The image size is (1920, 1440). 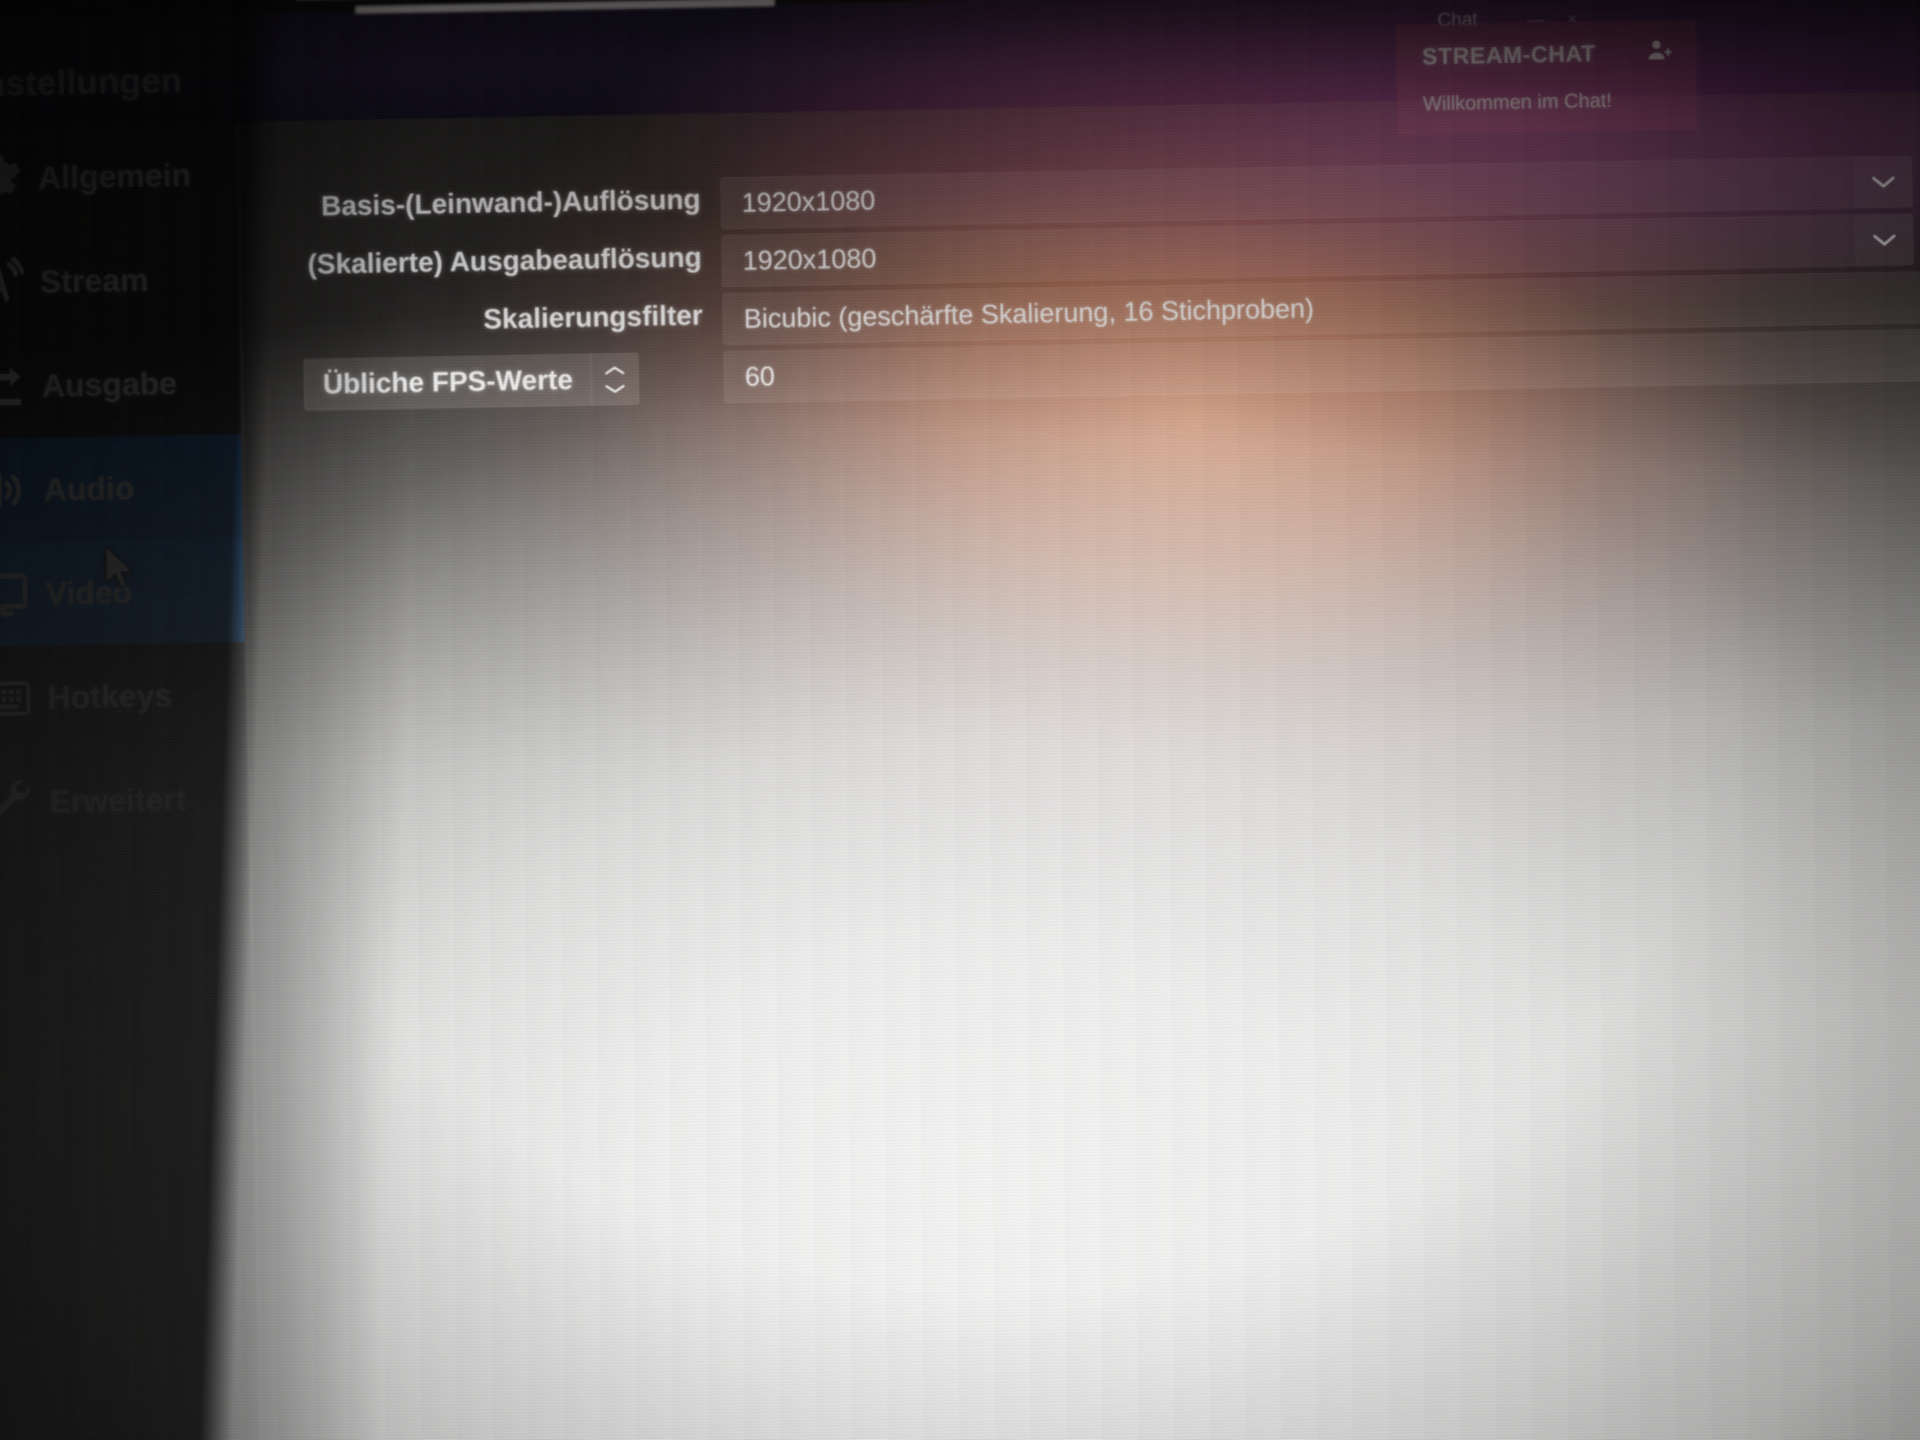 What do you see at coordinates (1660, 53) in the screenshot?
I see `person-add-icon` at bounding box center [1660, 53].